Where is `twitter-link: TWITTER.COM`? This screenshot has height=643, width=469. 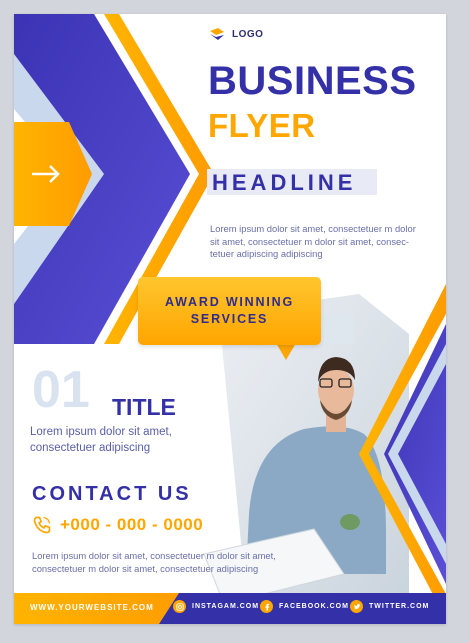
twitter-link: TWITTER.COM is located at coordinates (389, 606).